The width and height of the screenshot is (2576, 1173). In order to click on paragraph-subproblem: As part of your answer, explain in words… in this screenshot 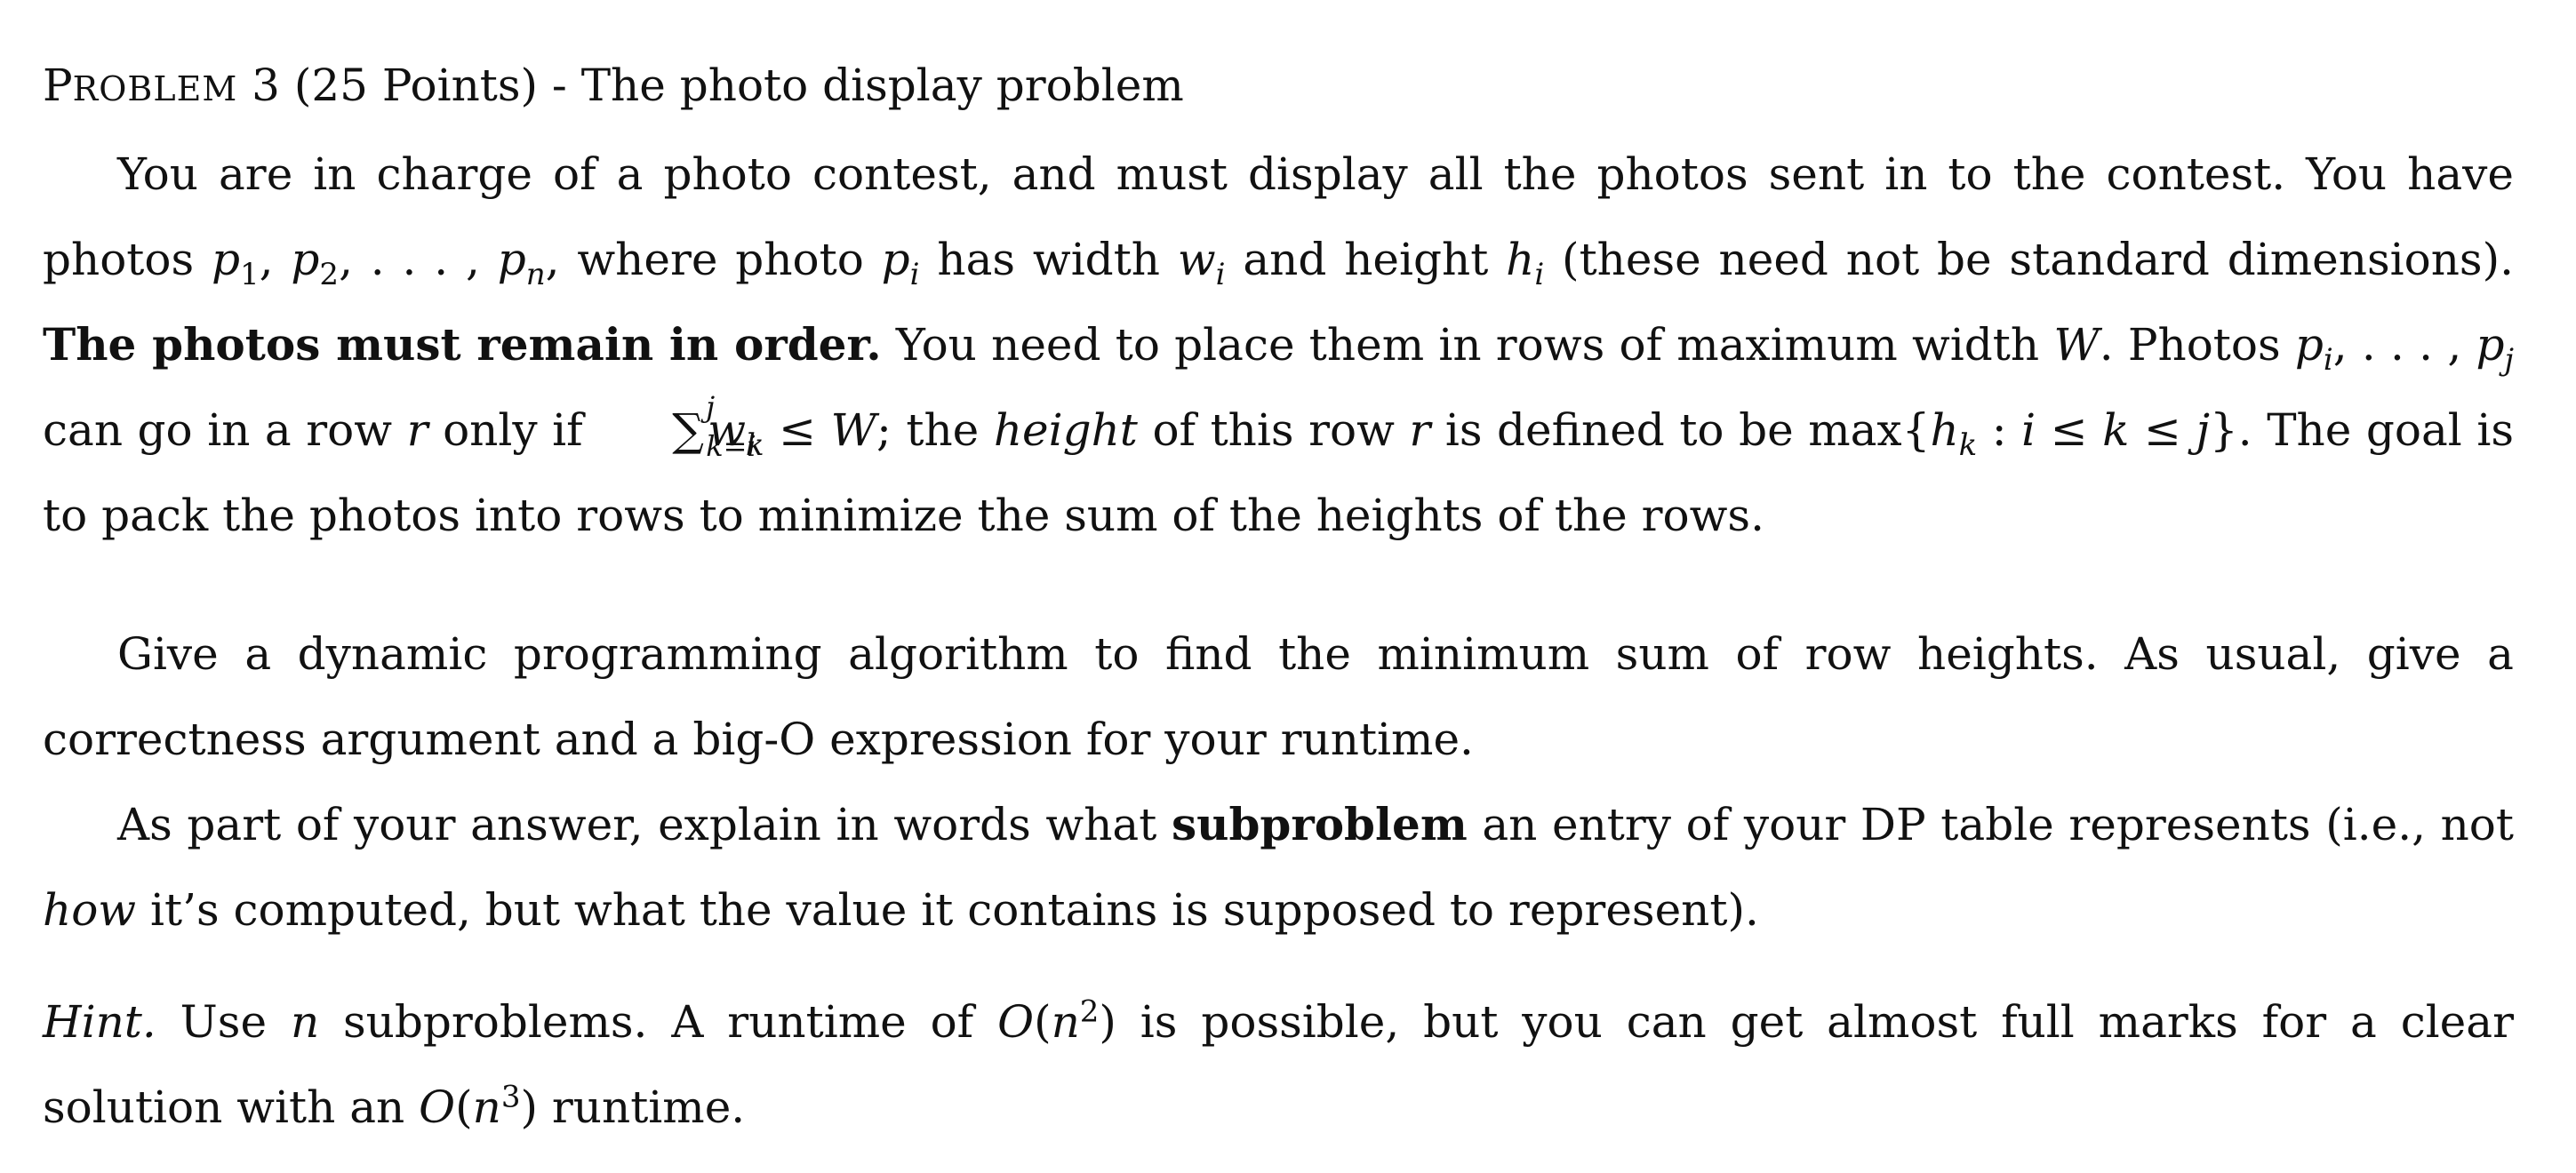, I will do `click(1278, 868)`.